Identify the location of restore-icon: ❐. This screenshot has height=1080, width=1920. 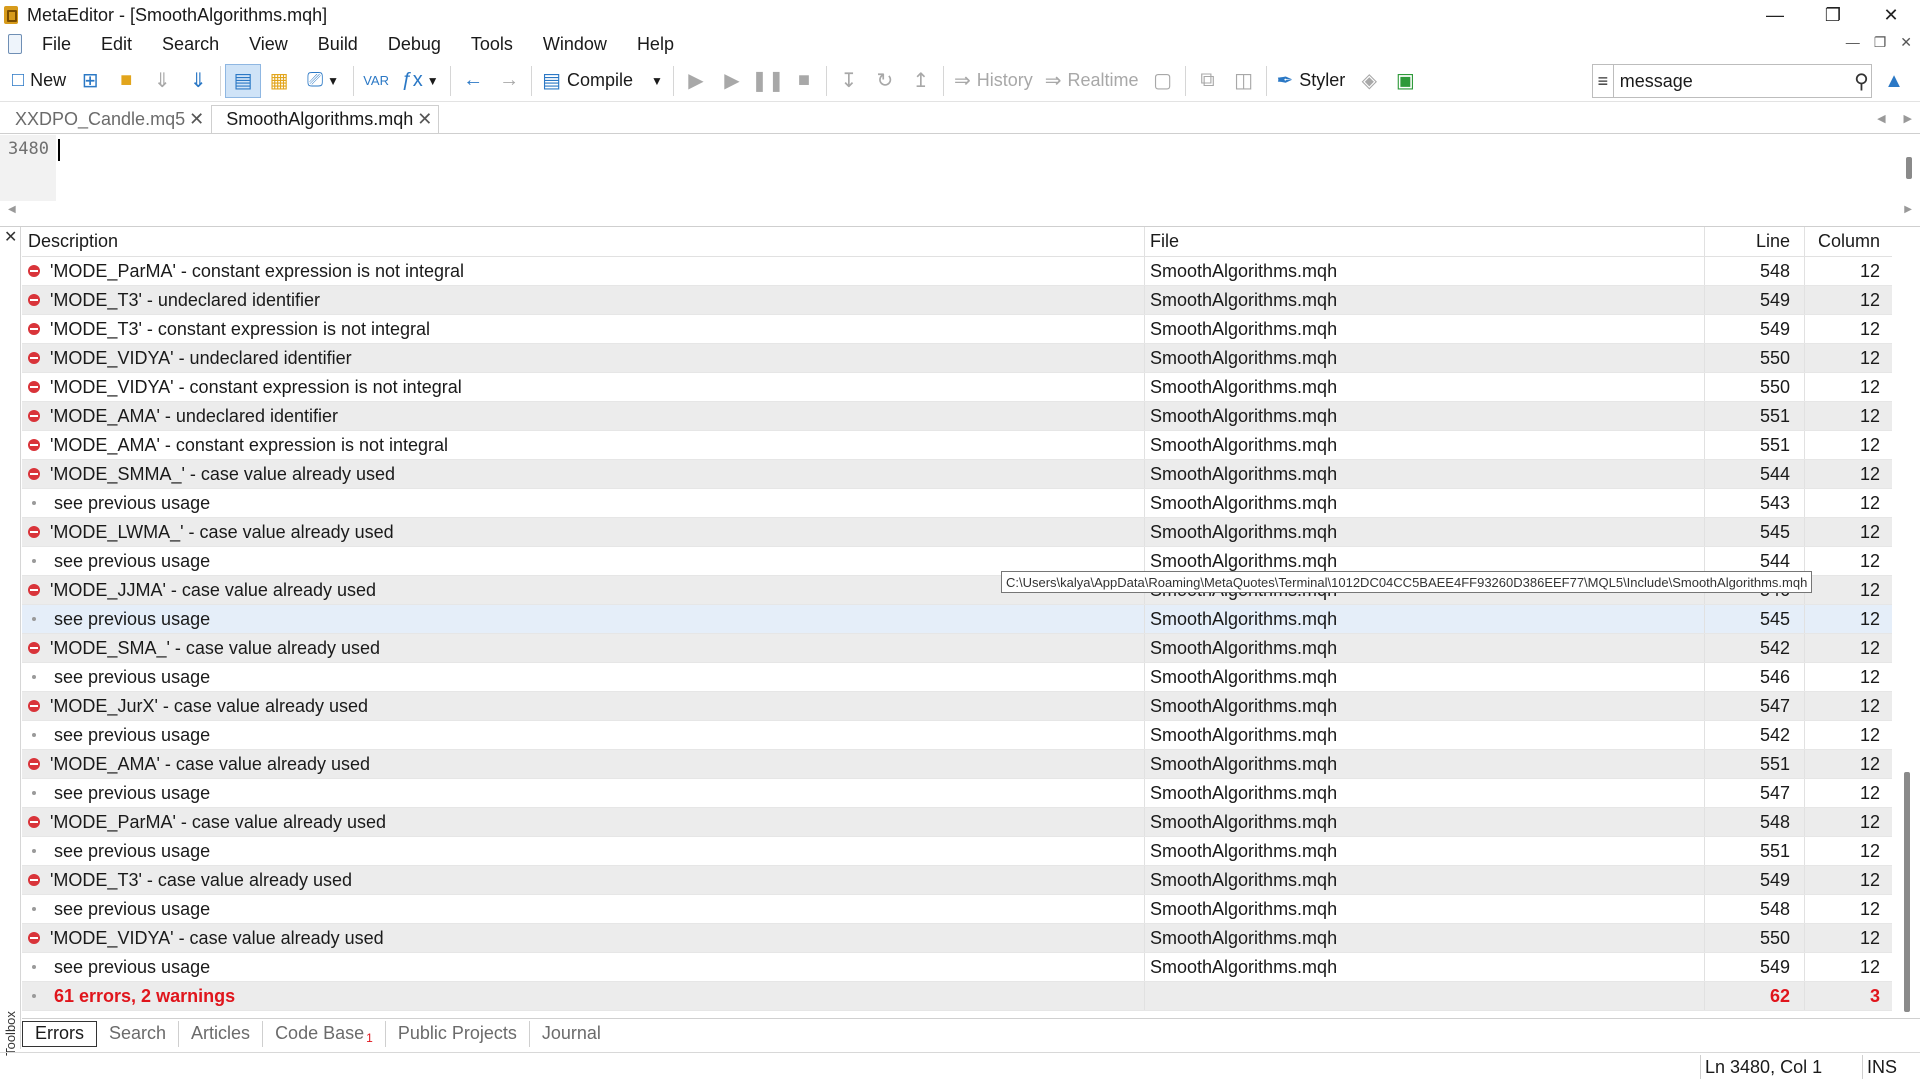
(1833, 15).